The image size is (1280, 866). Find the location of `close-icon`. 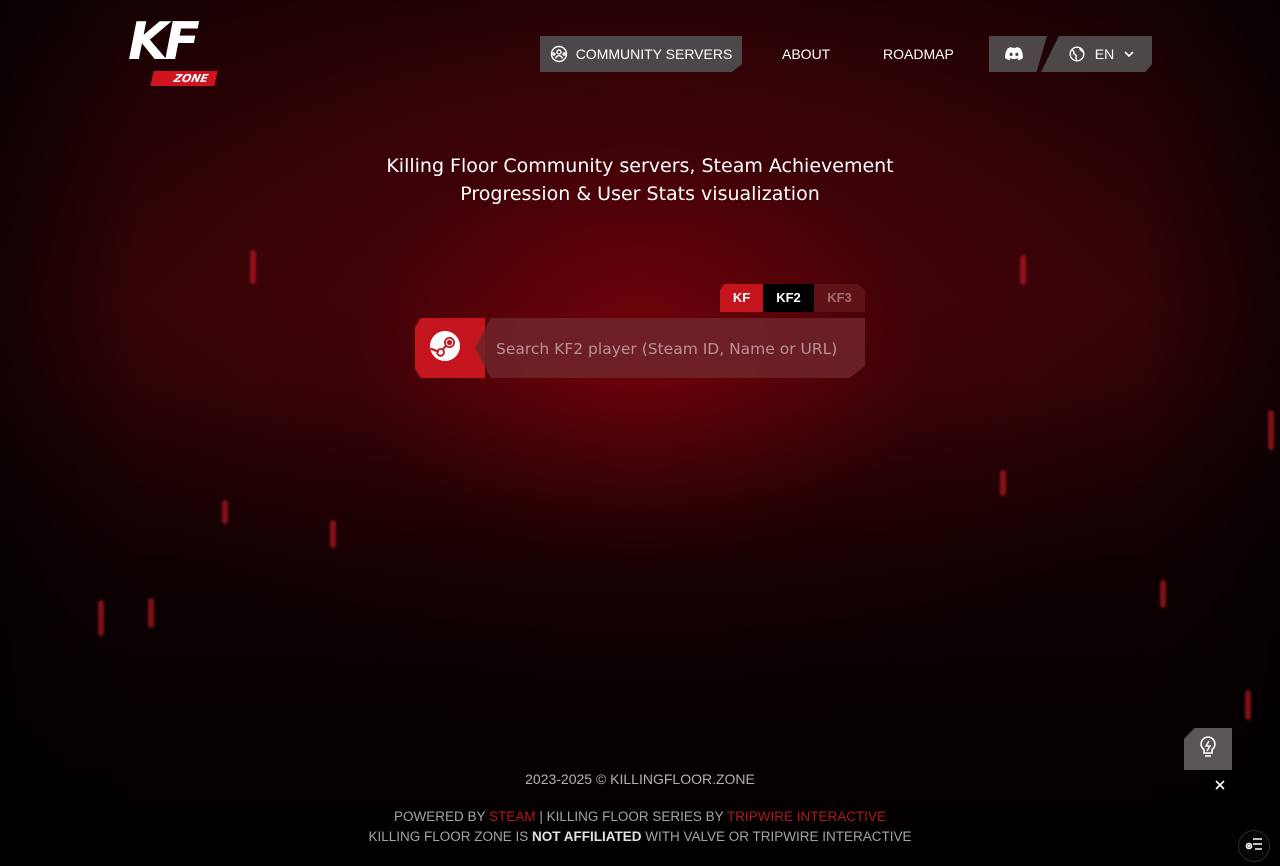

close-icon is located at coordinates (1220, 786).